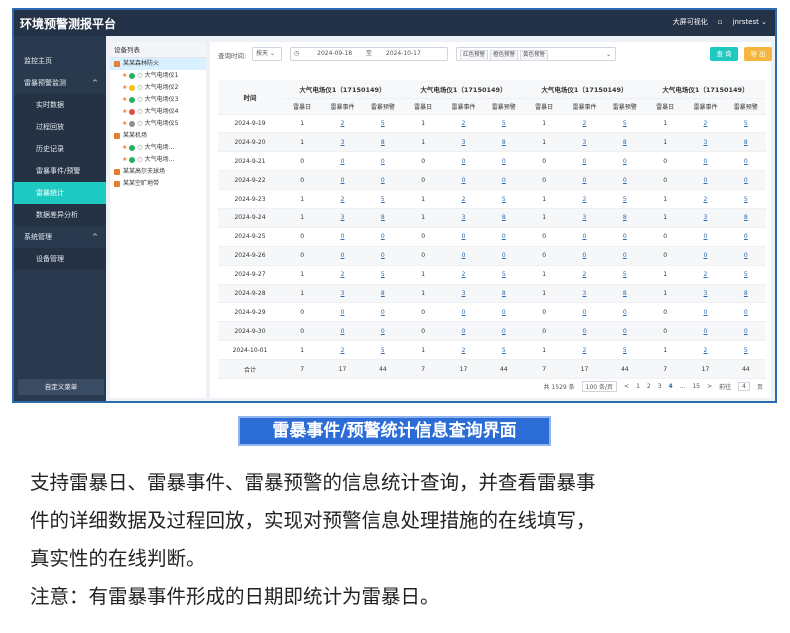  Describe the element at coordinates (660, 386) in the screenshot. I see `page-number: 3` at that location.